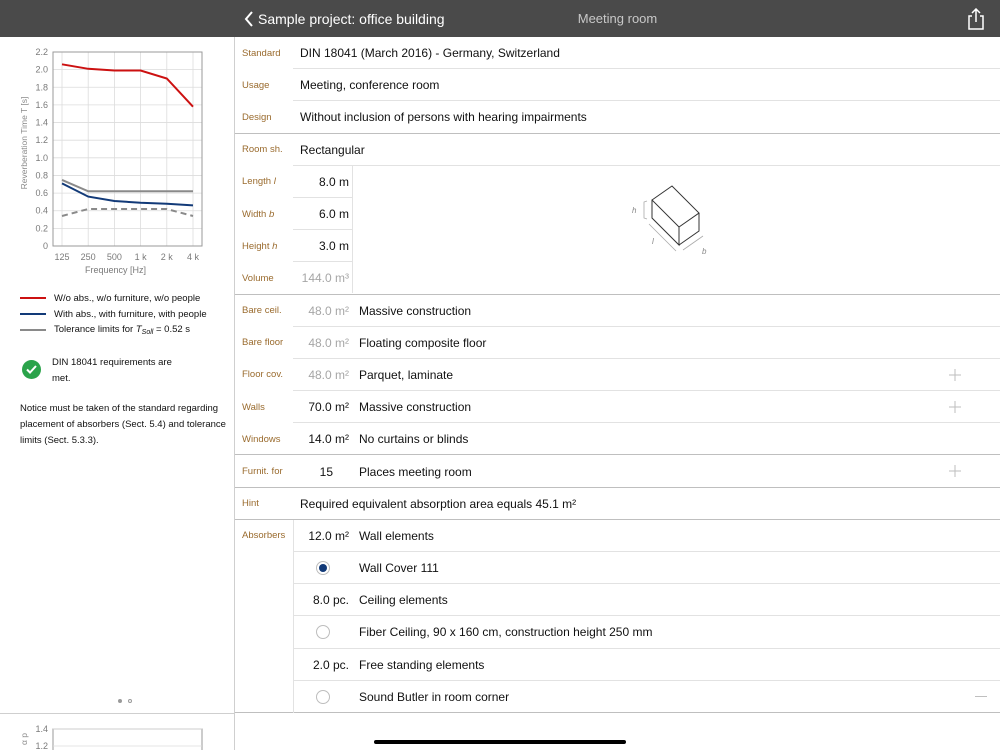 The width and height of the screenshot is (1000, 750). I want to click on check-icon, so click(31, 369).